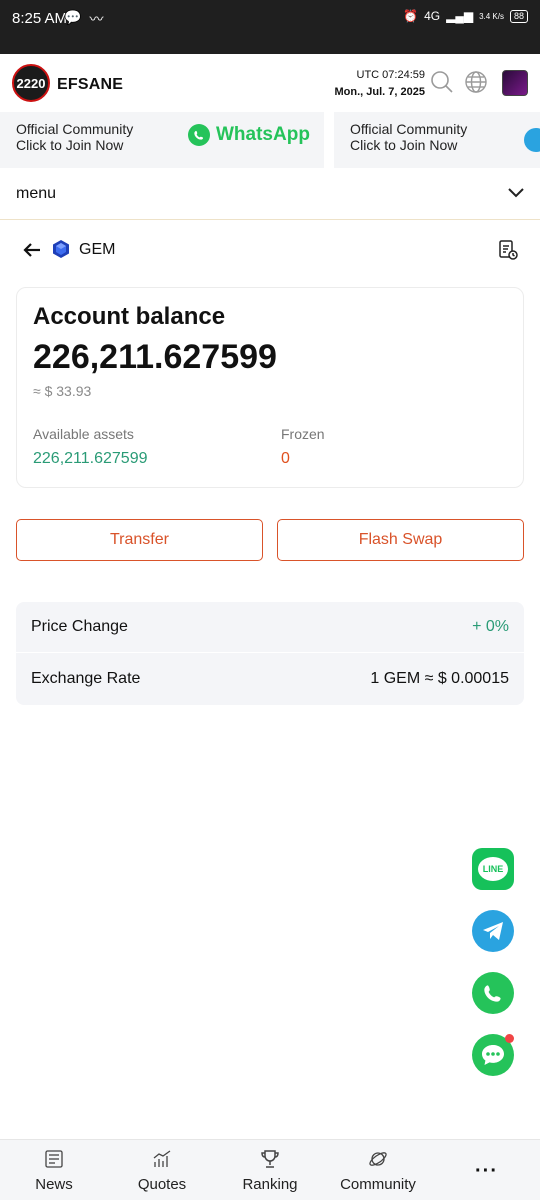  What do you see at coordinates (96, 19) in the screenshot?
I see `activity-icon: 〰` at bounding box center [96, 19].